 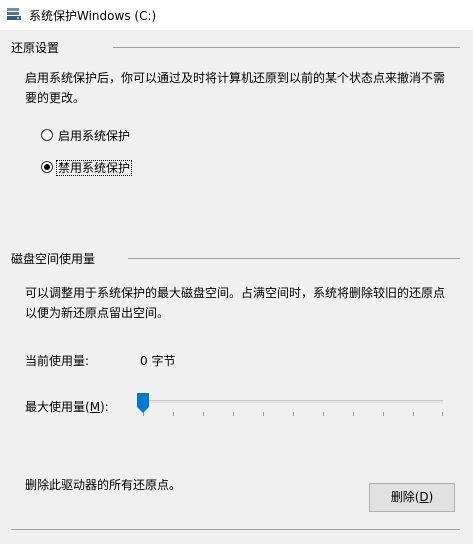 What do you see at coordinates (235, 529) in the screenshot?
I see `bottom-divider` at bounding box center [235, 529].